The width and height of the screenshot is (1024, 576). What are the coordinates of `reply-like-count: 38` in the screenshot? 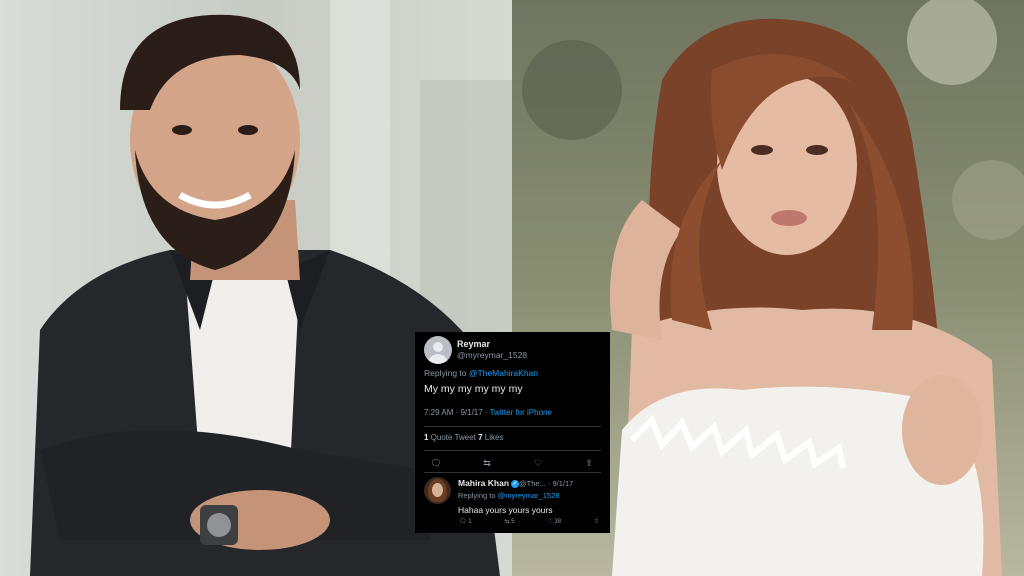 It's located at (558, 522).